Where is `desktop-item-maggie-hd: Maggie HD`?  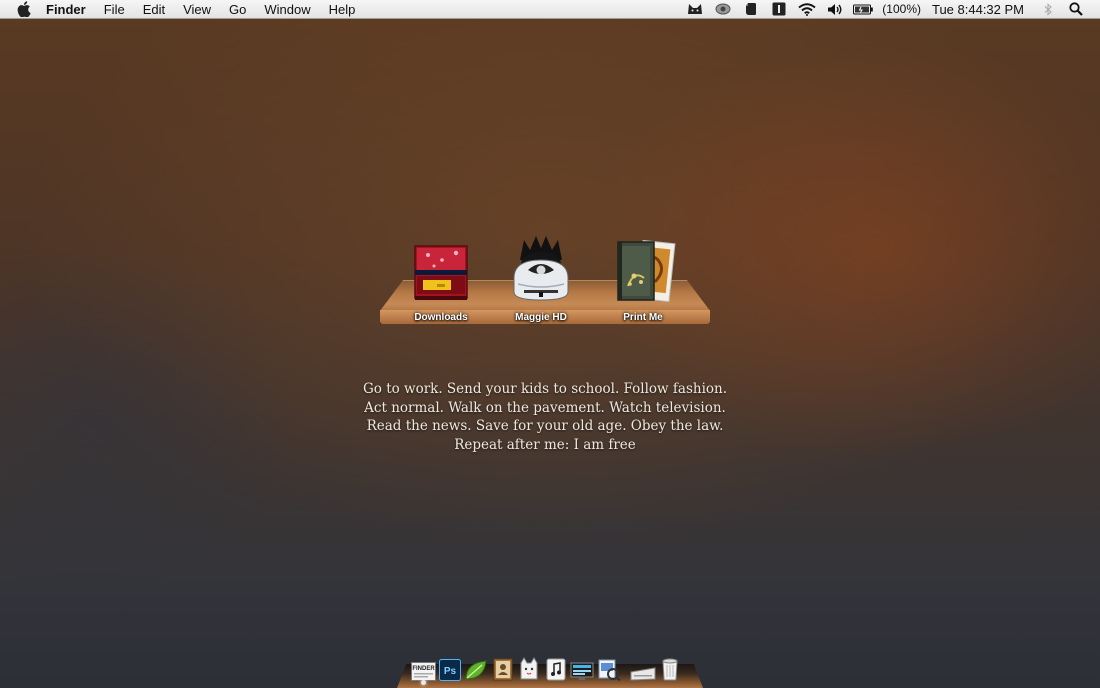 desktop-item-maggie-hd: Maggie HD is located at coordinates (541, 277).